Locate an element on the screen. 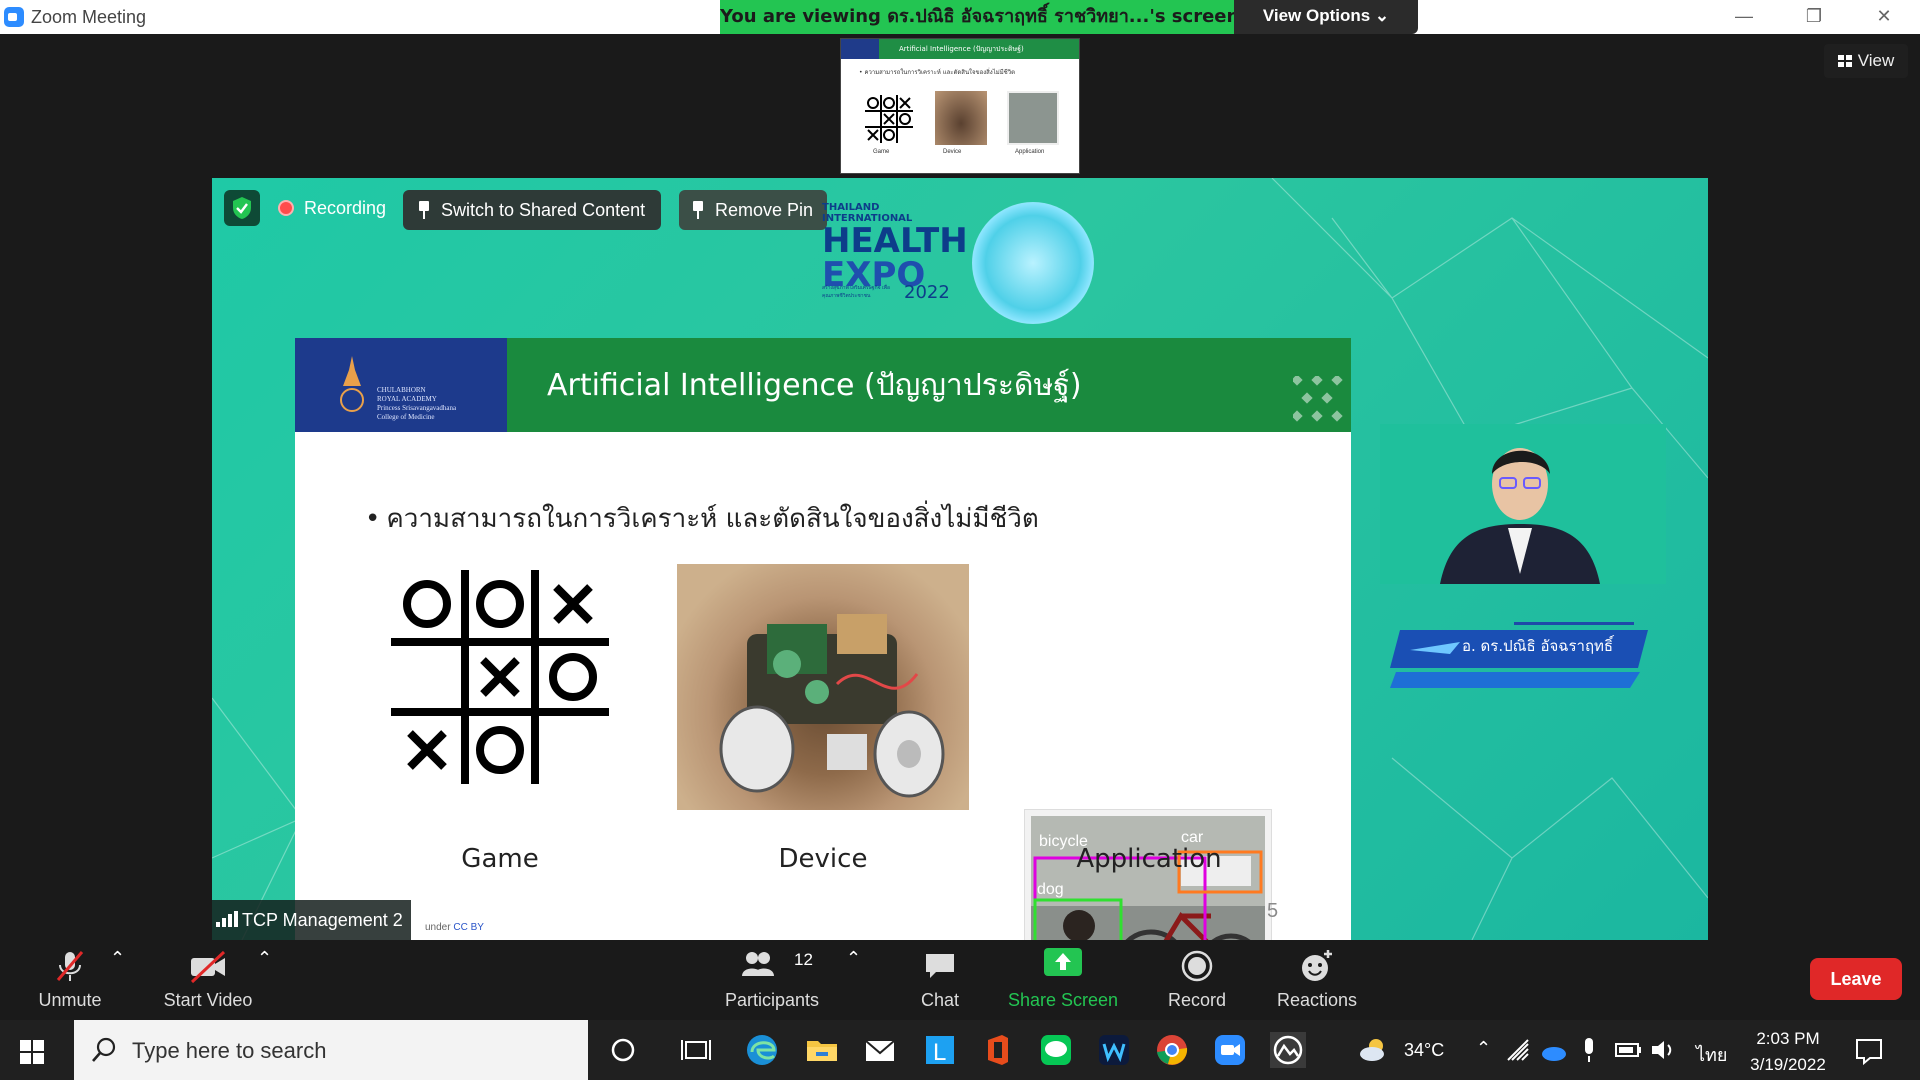  shield-icon is located at coordinates (242, 208).